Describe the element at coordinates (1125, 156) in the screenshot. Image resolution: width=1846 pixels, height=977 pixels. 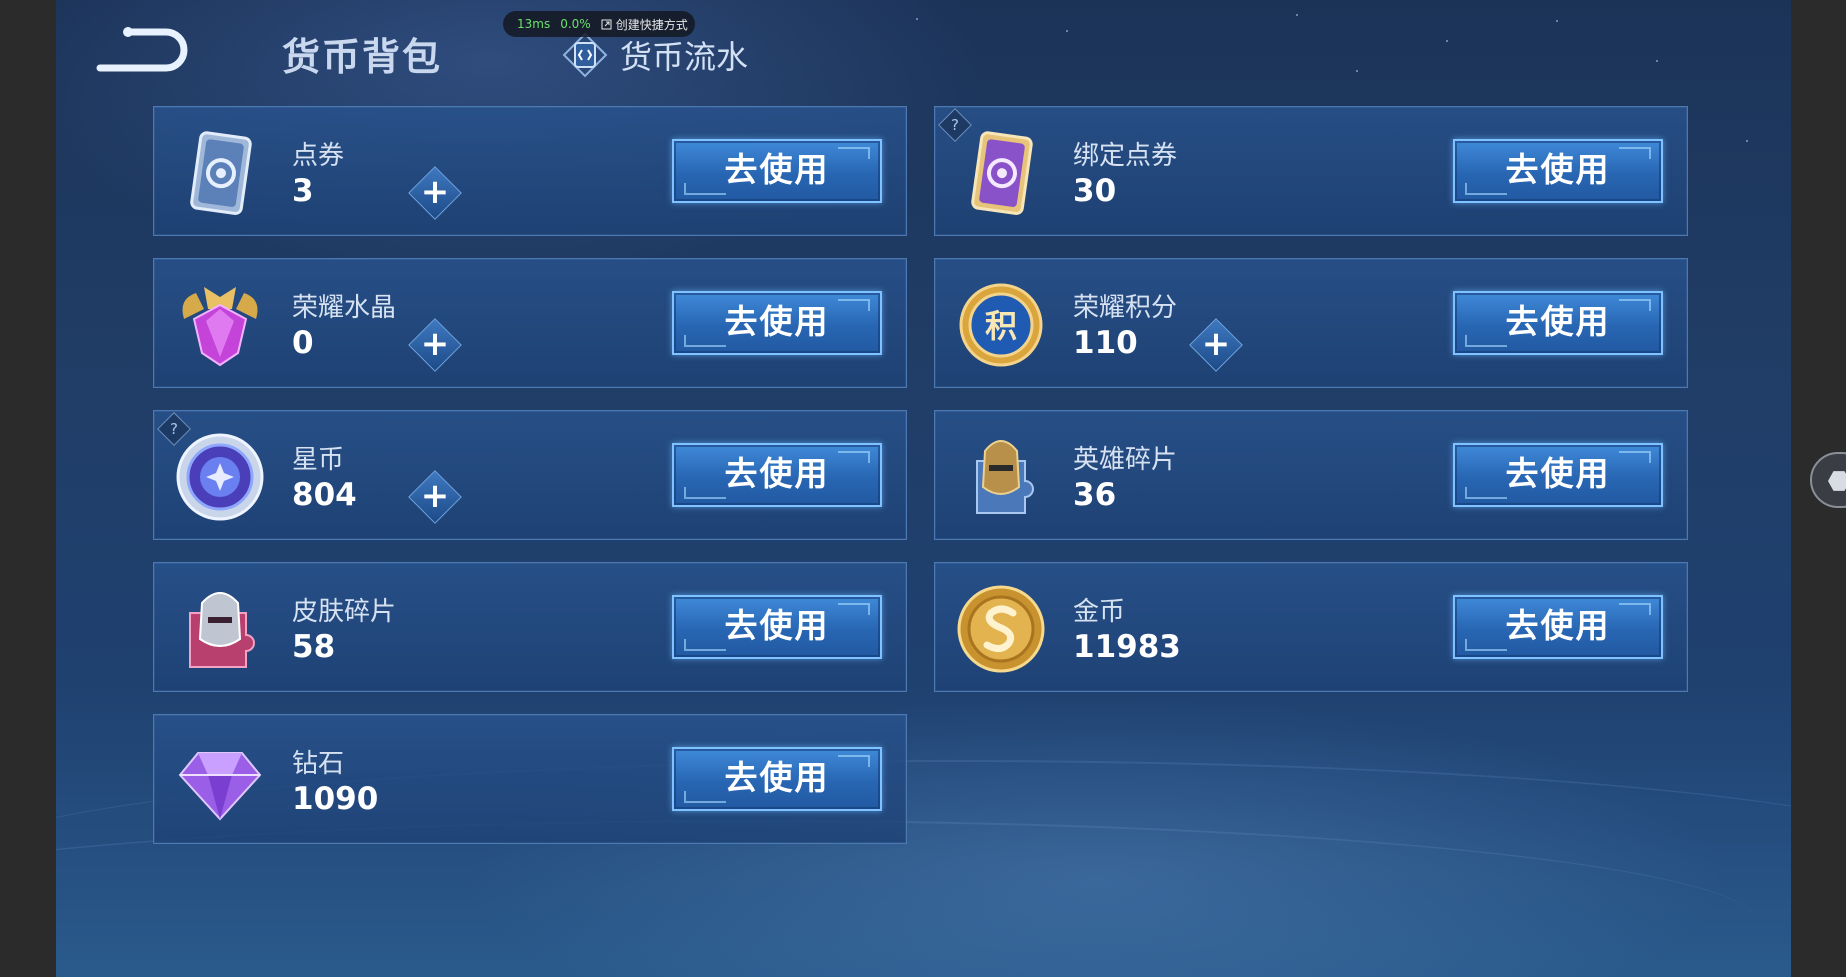
I see `currency-name: 绑定点券` at that location.